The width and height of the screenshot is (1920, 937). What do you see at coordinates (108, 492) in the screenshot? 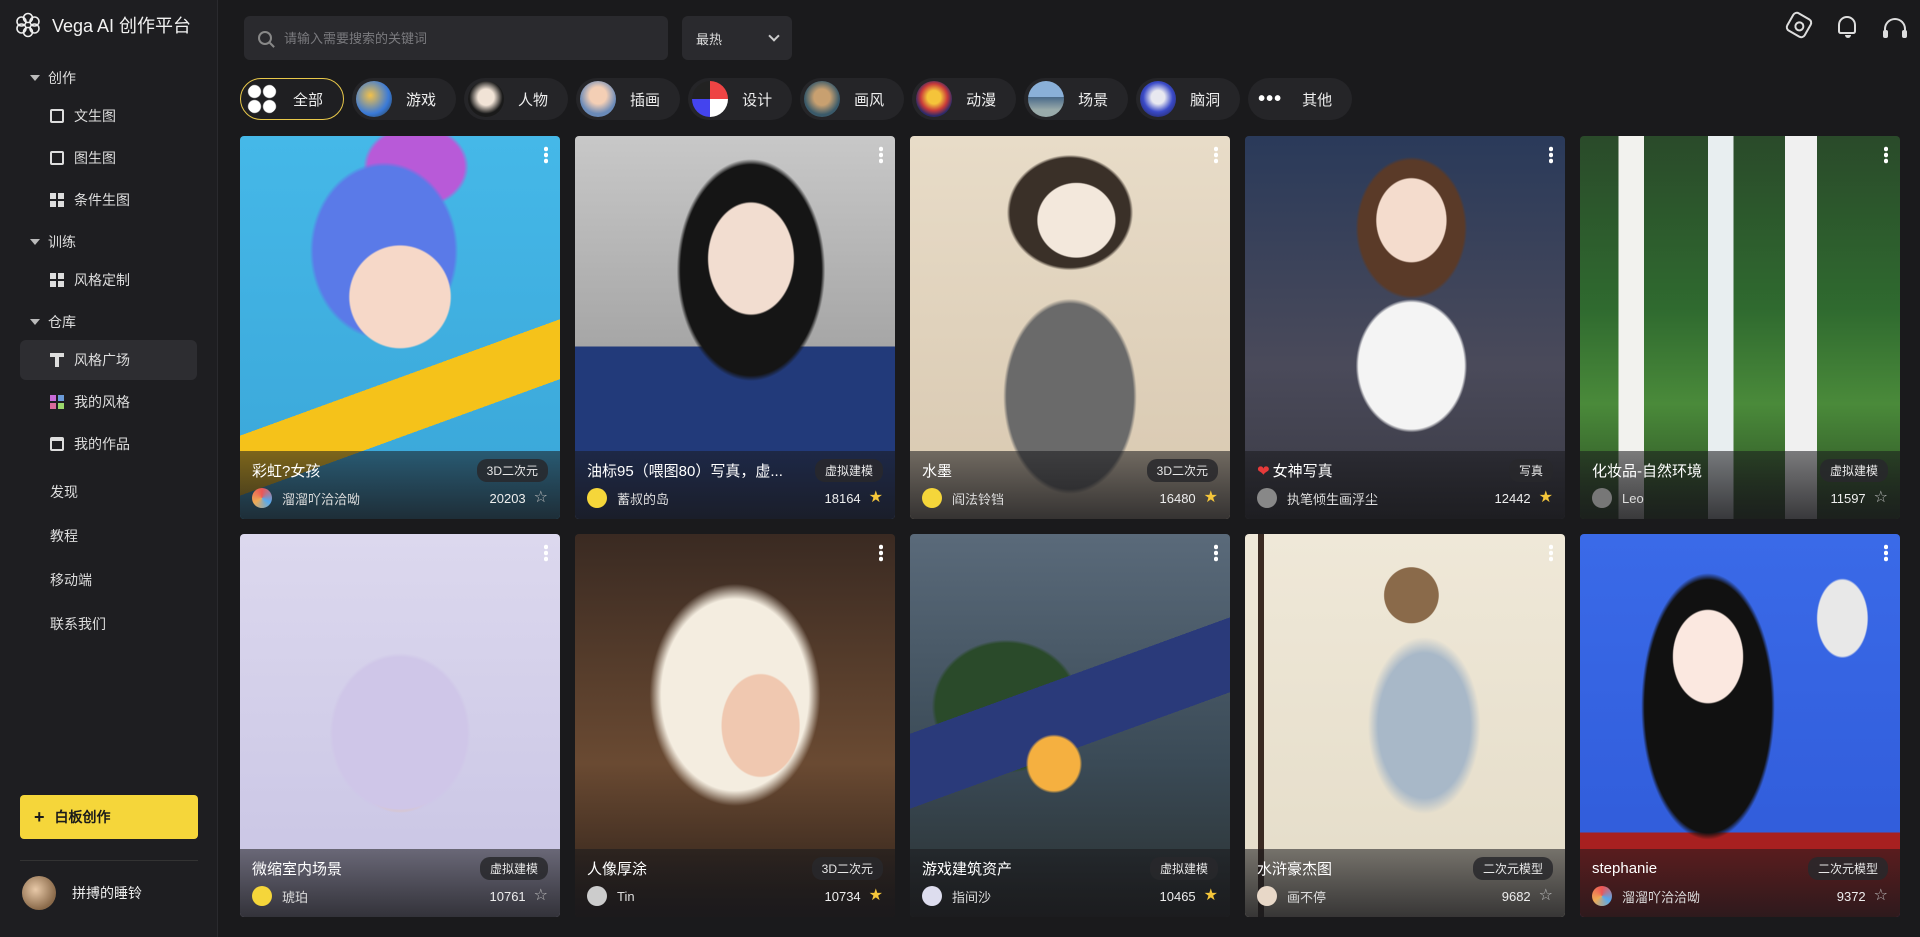
I see `sidebar-link-discover: 发现` at bounding box center [108, 492].